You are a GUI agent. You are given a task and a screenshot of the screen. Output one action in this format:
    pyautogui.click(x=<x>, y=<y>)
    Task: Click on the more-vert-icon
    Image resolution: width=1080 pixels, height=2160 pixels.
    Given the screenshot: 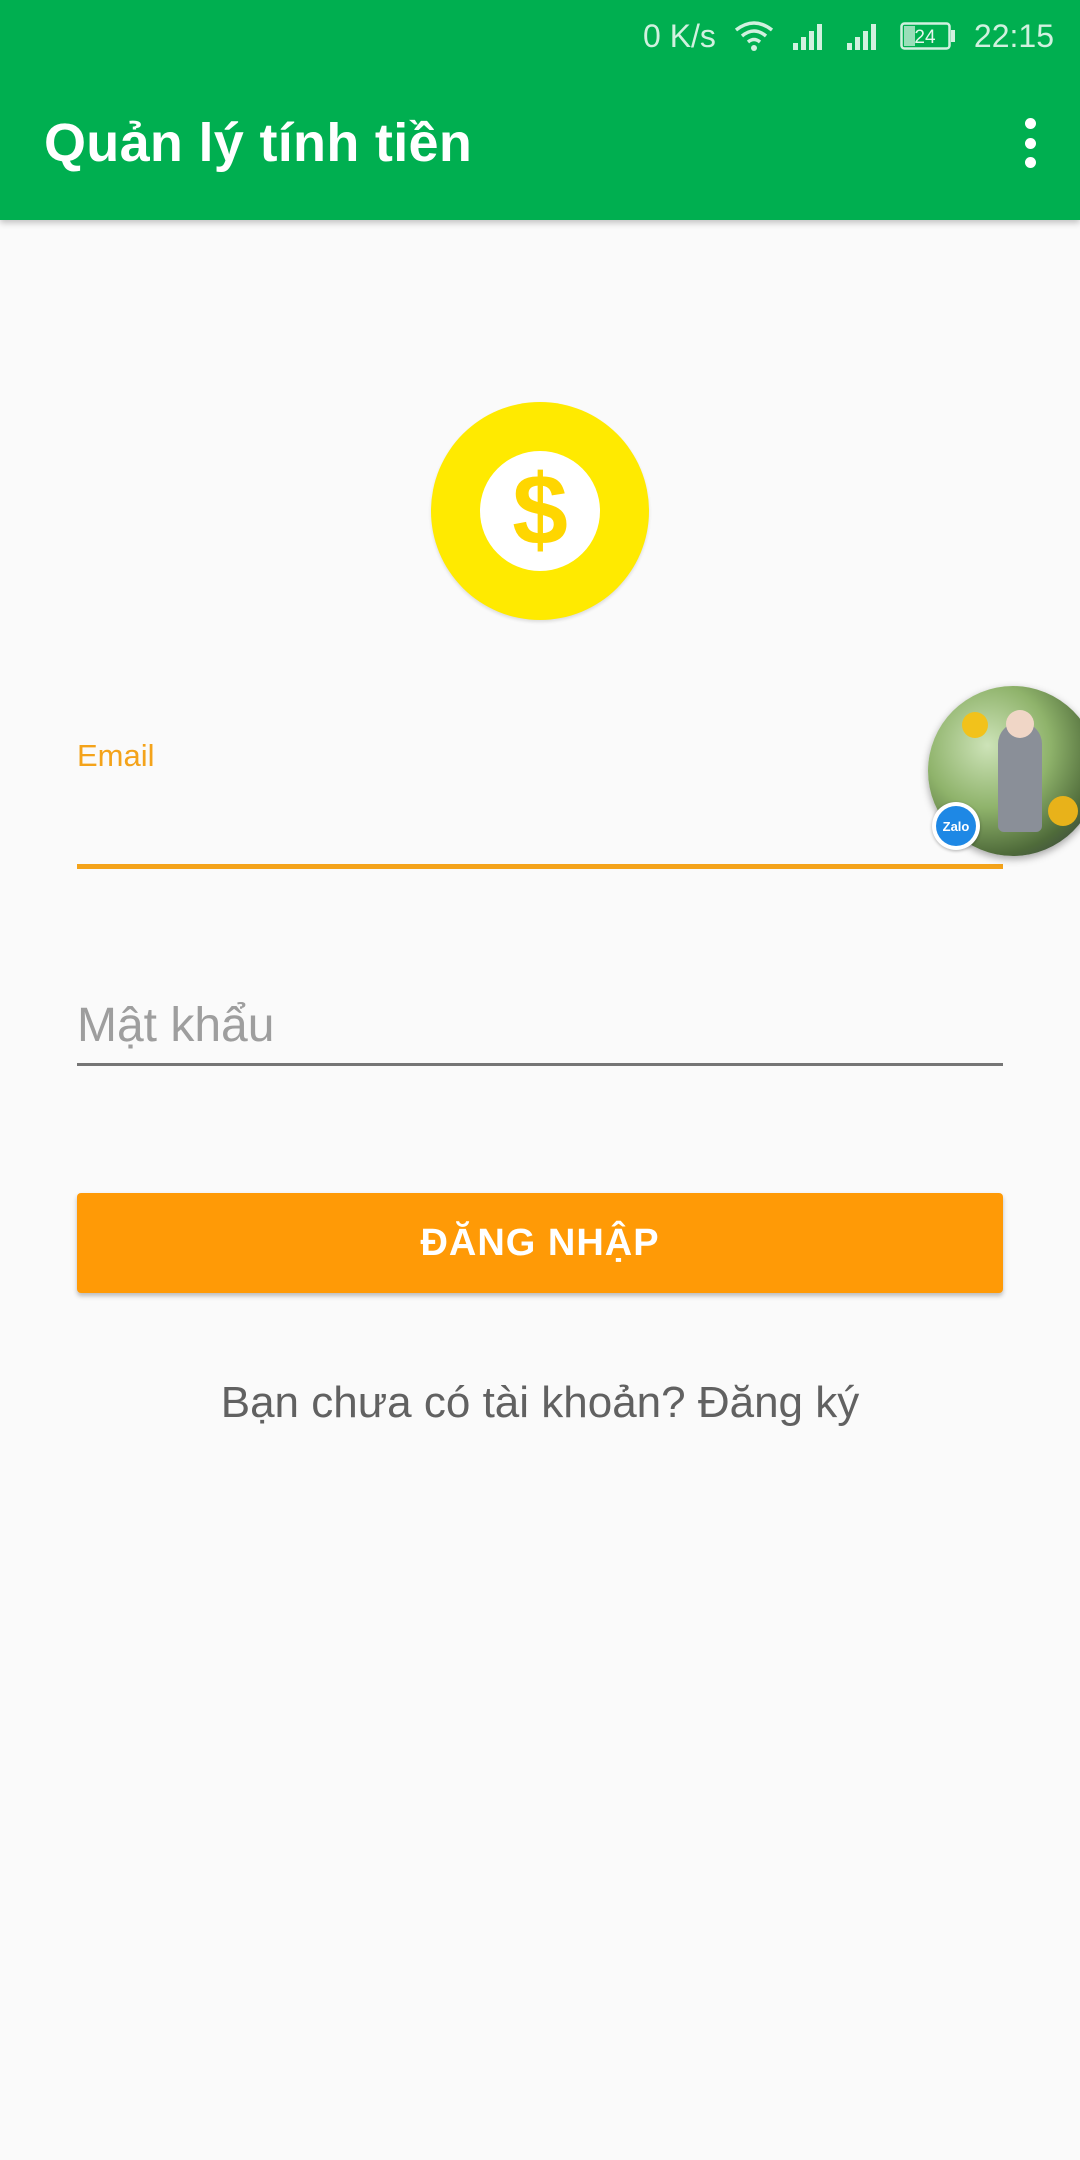 What is the action you would take?
    pyautogui.click(x=1030, y=143)
    